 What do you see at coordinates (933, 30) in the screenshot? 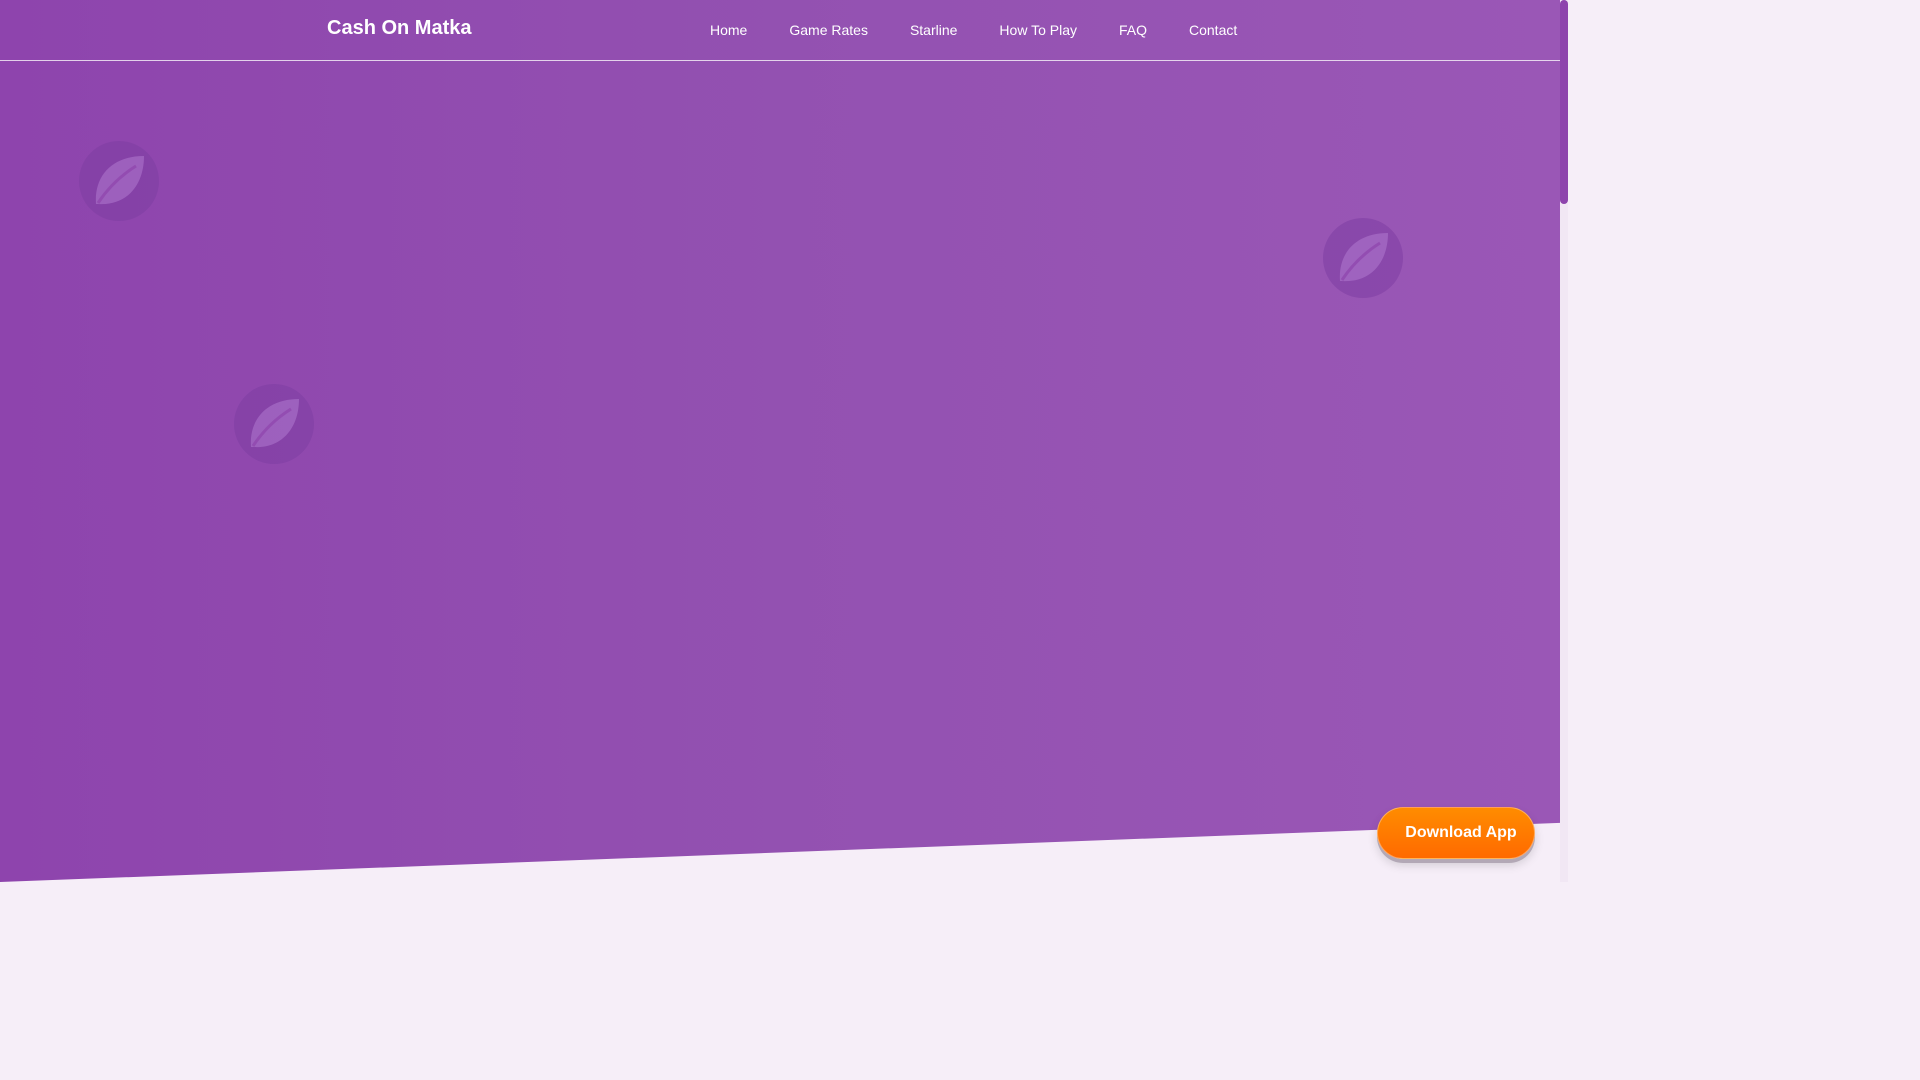
I see `nav-link-starline: Starline` at bounding box center [933, 30].